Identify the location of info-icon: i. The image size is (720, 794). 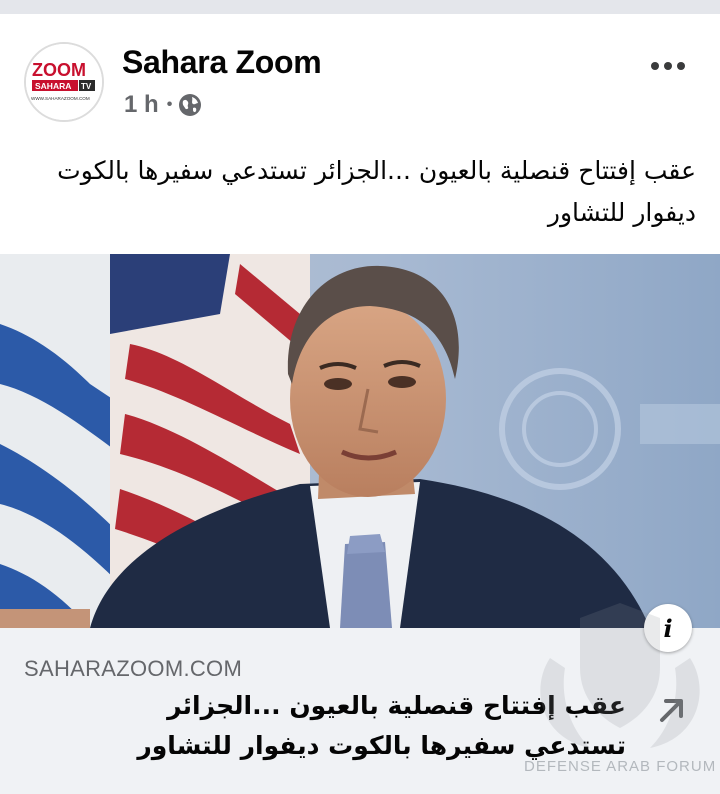
(668, 628).